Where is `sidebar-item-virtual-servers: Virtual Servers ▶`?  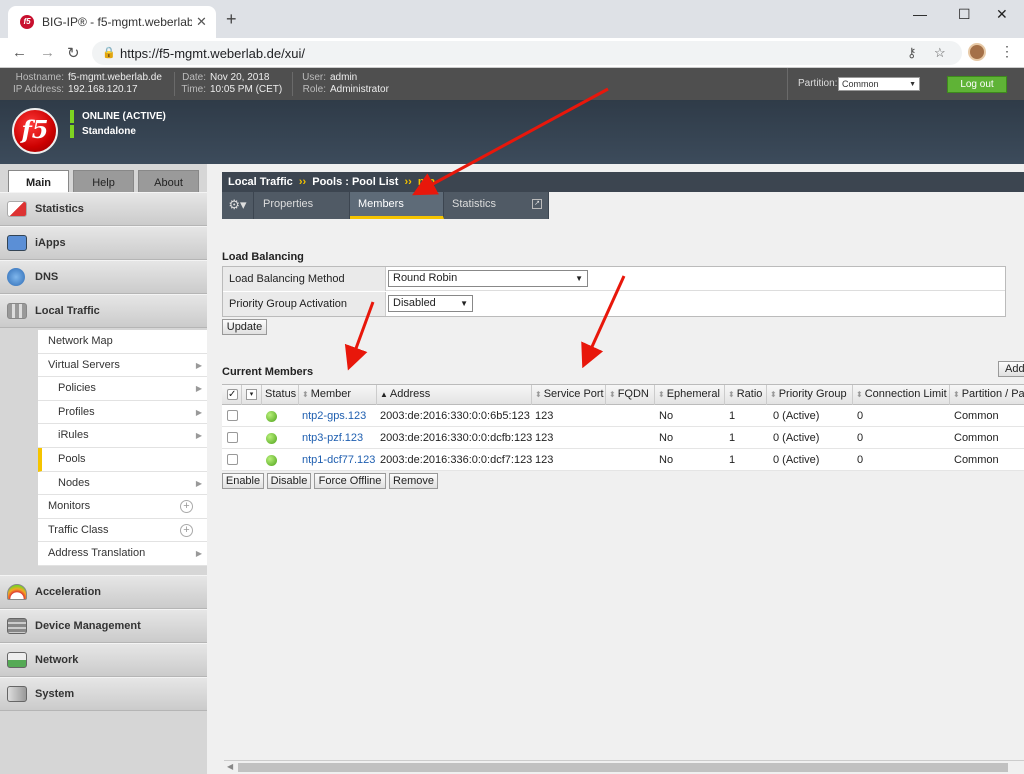 sidebar-item-virtual-servers: Virtual Servers ▶ is located at coordinates (122, 366).